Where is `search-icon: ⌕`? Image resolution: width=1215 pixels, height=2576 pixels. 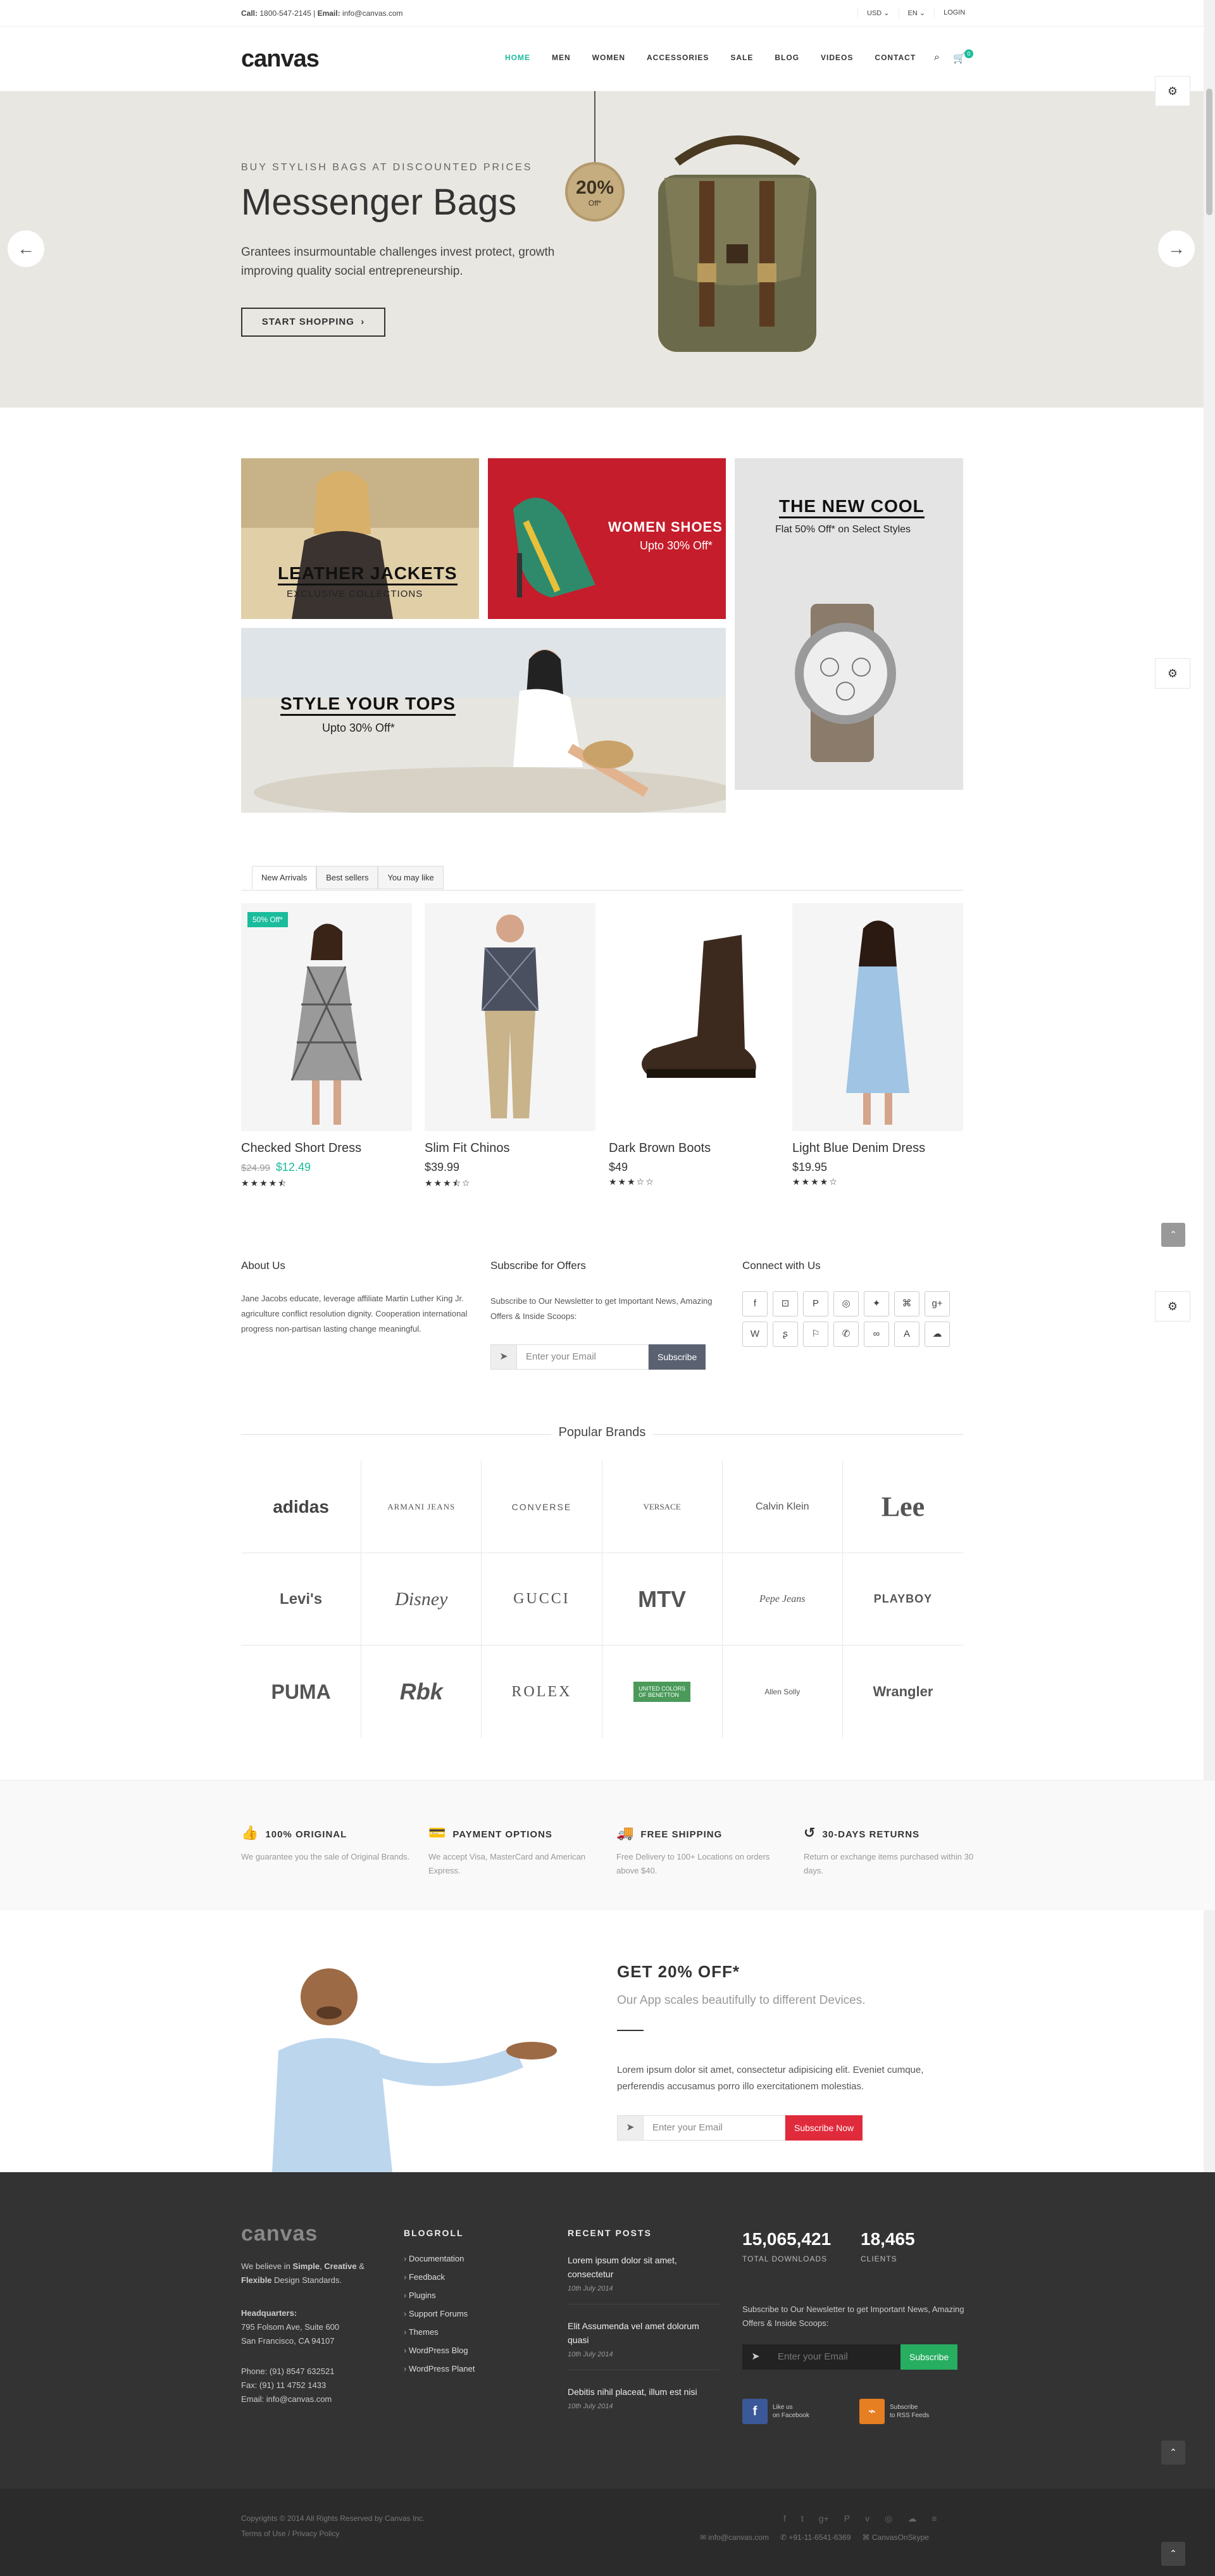
search-icon: ⌕ is located at coordinates (937, 57).